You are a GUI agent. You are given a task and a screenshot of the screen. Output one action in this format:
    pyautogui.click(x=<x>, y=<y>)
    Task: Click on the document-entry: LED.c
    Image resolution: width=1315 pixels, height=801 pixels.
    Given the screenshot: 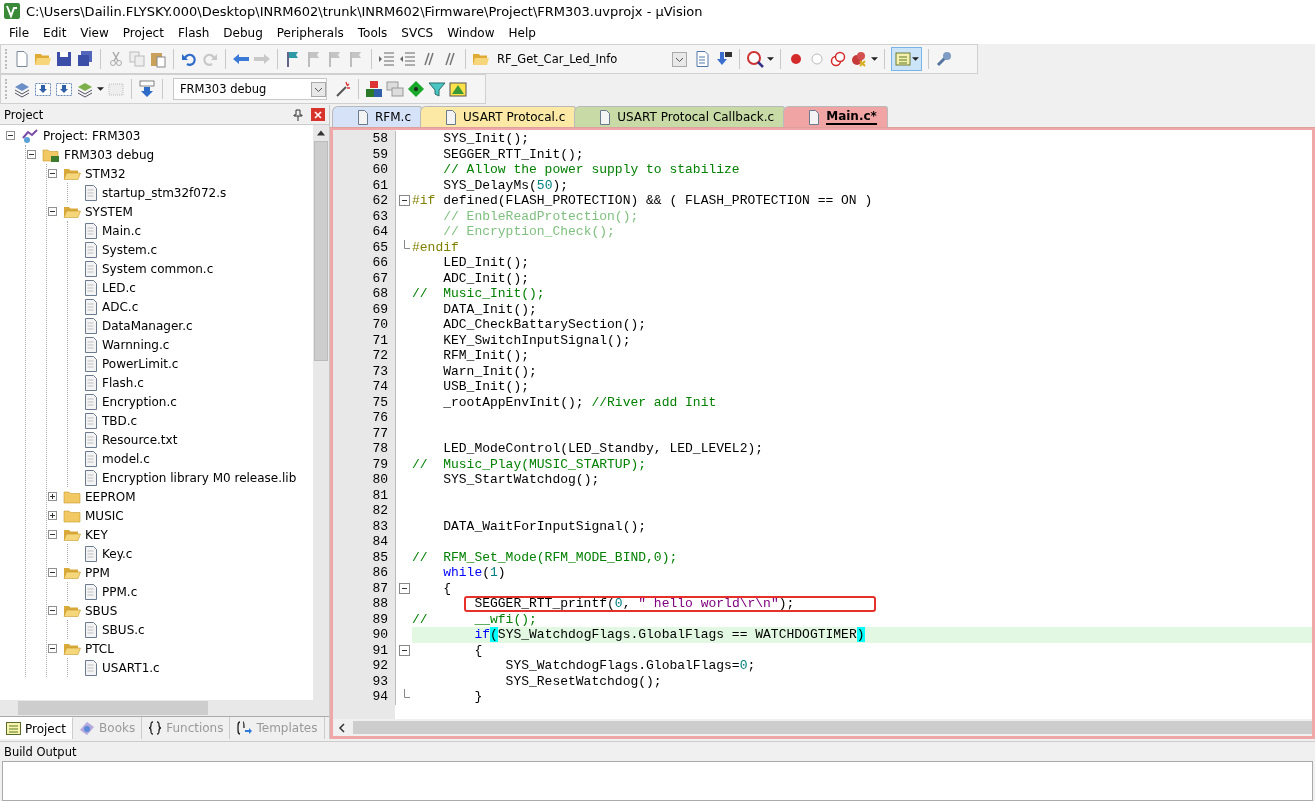 What is the action you would take?
    pyautogui.click(x=119, y=287)
    